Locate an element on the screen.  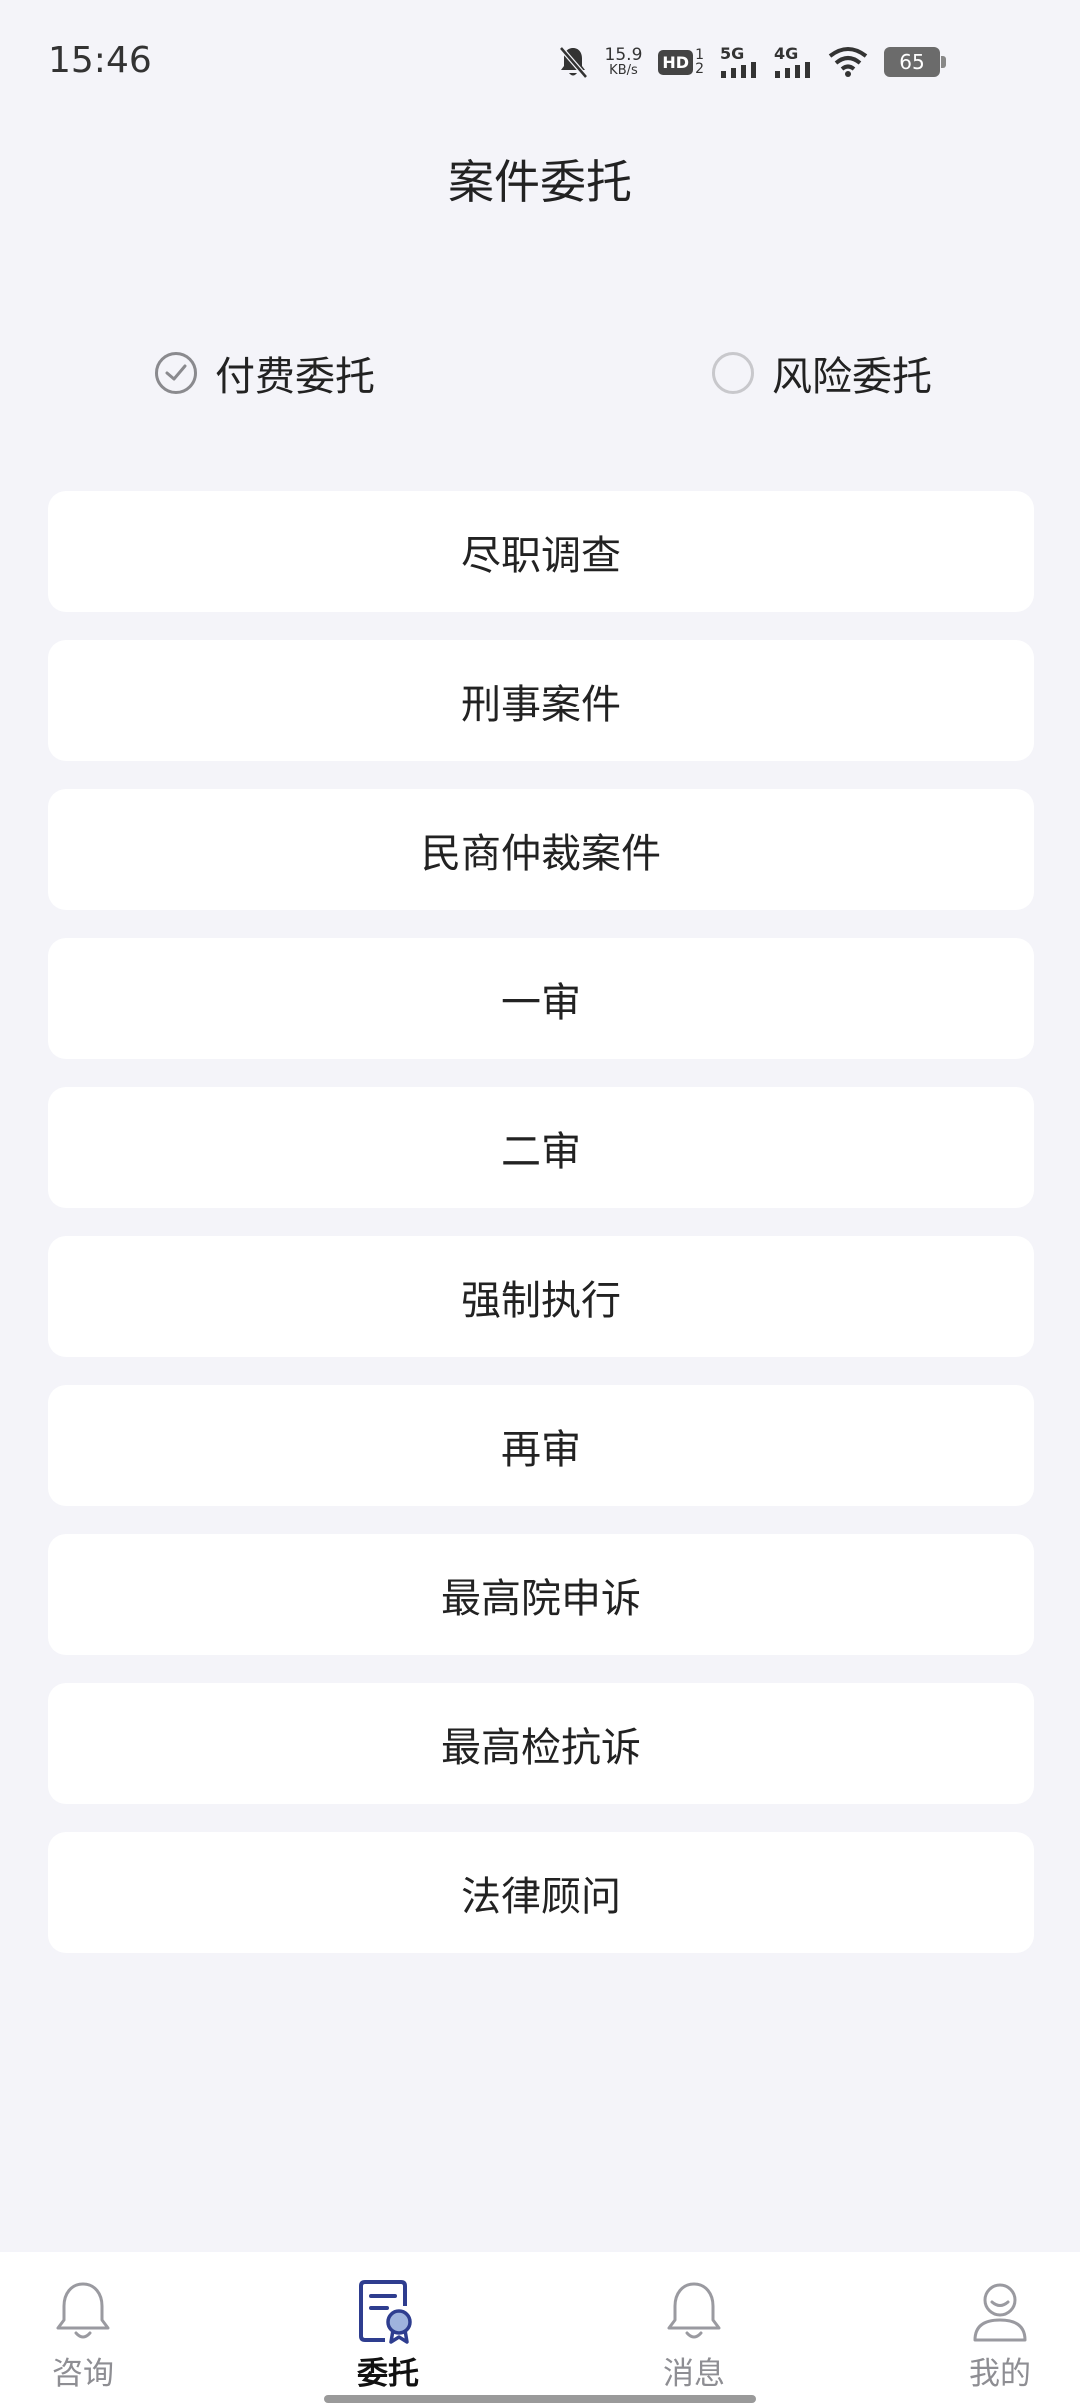
hd-sub-top: 1 is located at coordinates (699, 55).